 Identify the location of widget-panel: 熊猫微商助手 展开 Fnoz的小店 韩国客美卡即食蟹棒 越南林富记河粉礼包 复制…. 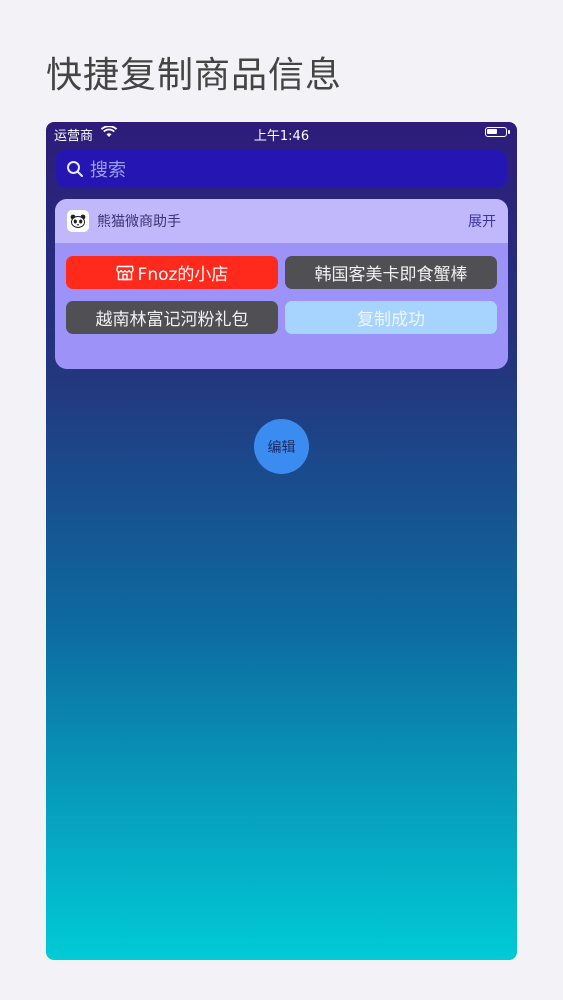
(281, 284).